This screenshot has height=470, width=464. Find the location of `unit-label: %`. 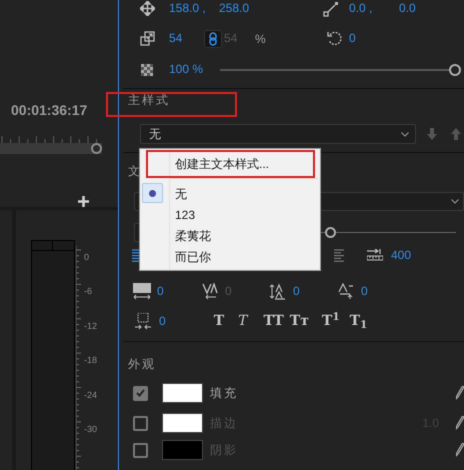

unit-label: % is located at coordinates (260, 39).